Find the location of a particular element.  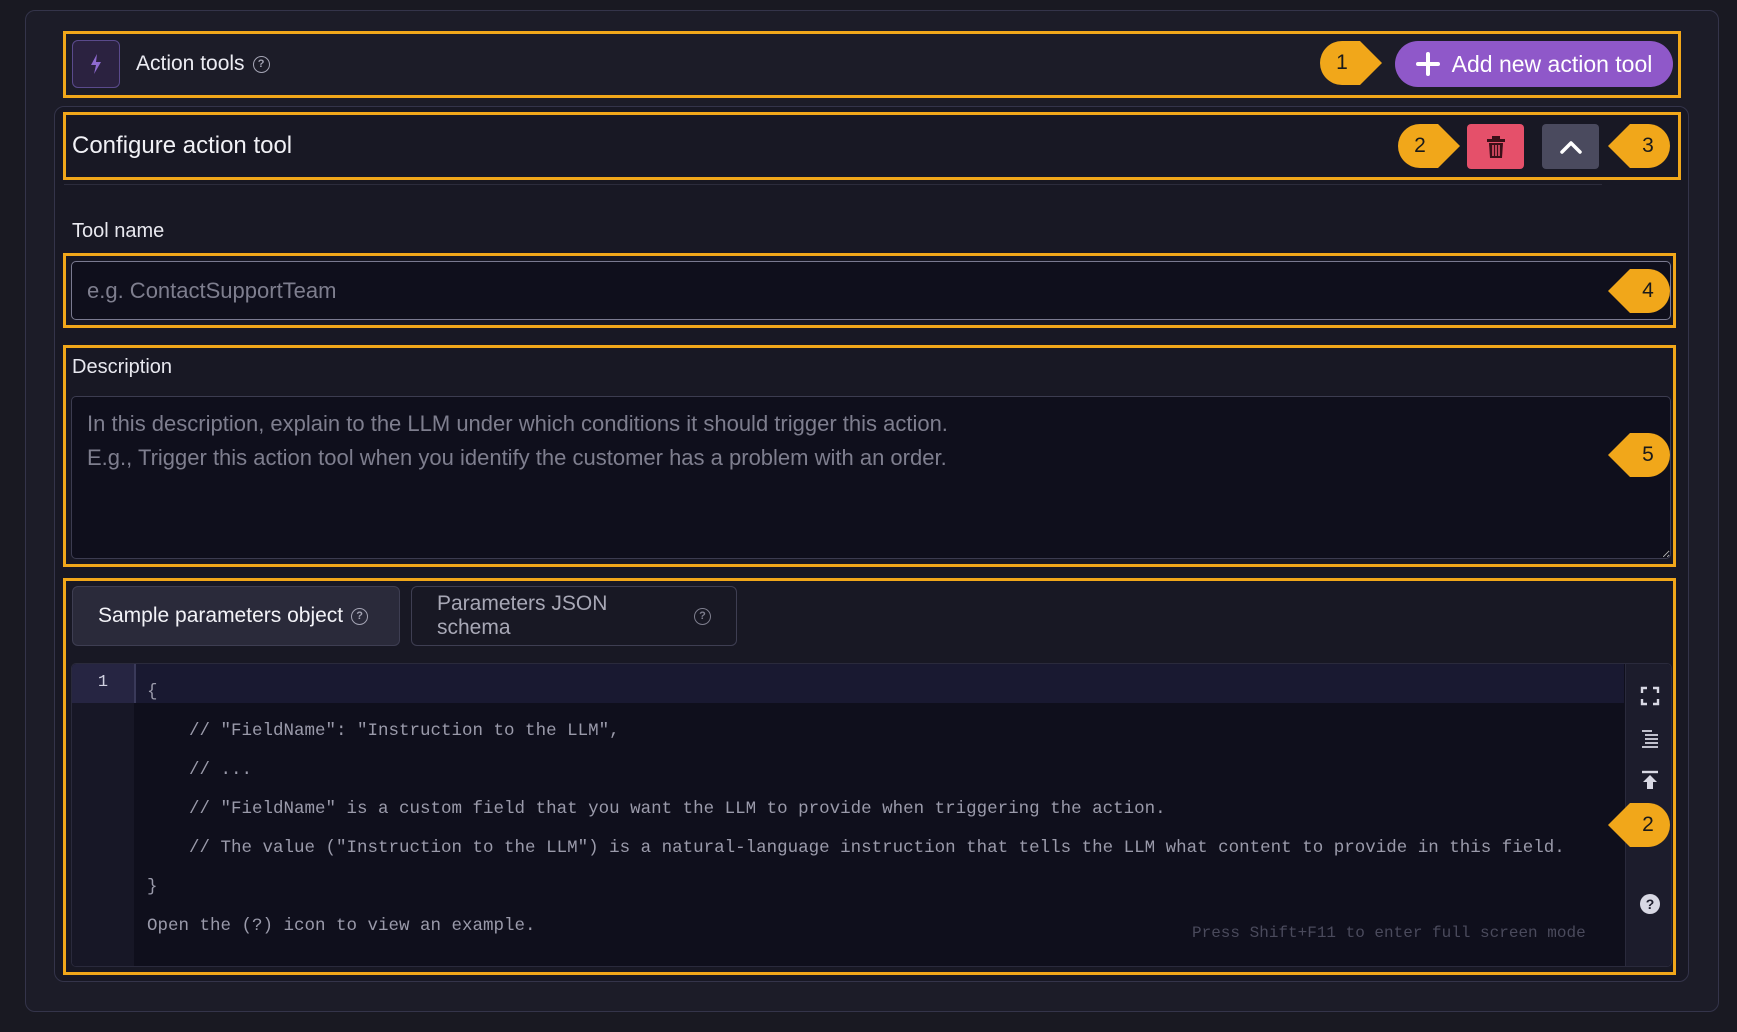

tab-label: Sample parameters object is located at coordinates (221, 615).